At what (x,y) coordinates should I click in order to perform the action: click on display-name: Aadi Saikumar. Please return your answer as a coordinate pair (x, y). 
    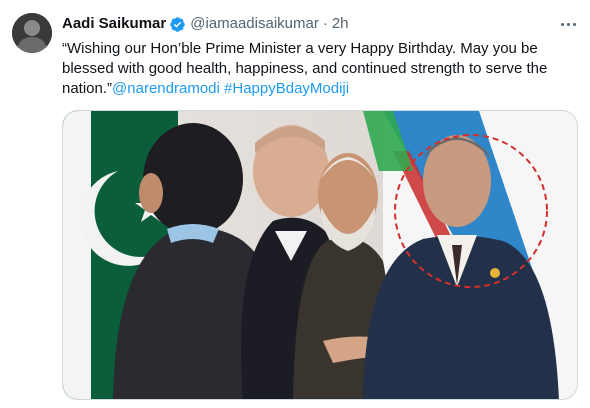
    Looking at the image, I should click on (114, 24).